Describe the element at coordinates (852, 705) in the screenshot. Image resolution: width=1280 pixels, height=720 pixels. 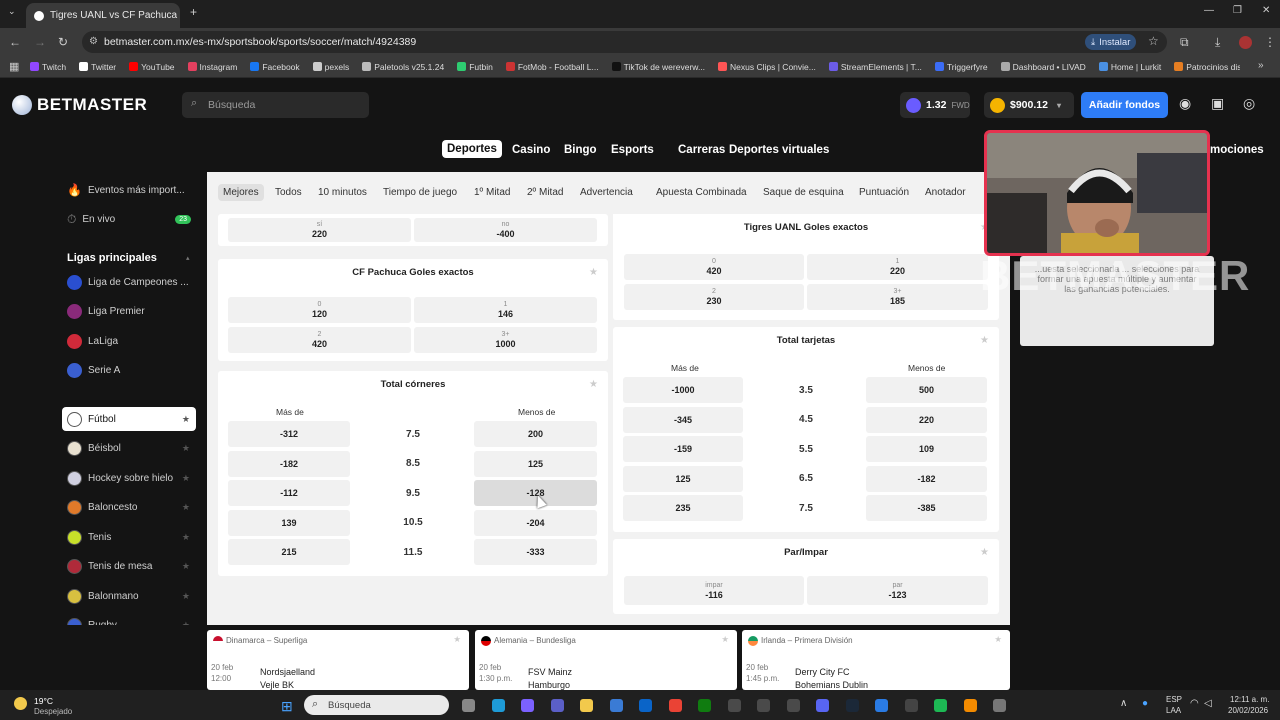
I see `steam-icon` at that location.